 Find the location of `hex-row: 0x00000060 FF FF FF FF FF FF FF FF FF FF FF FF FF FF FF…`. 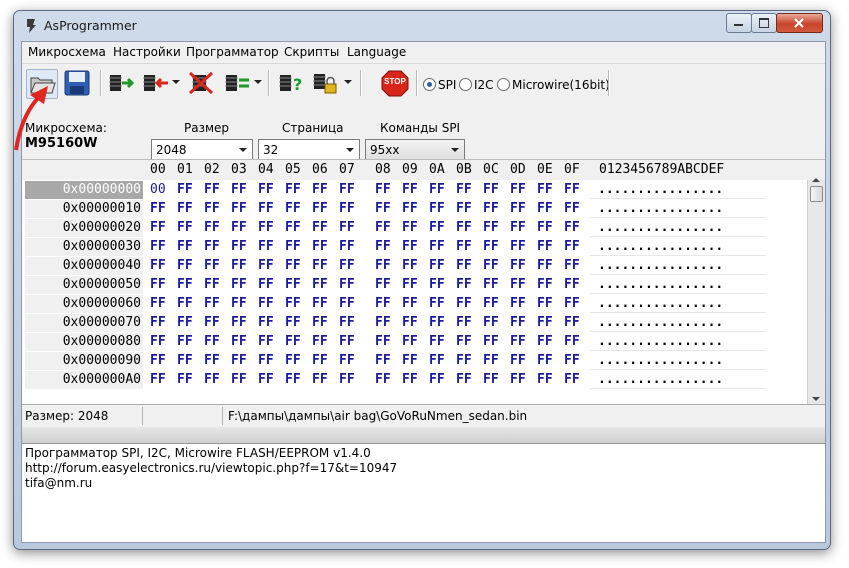

hex-row: 0x00000060 FF FF FF FF FF FF FF FF FF FF FF FF FF FF FF… is located at coordinates (414, 304).